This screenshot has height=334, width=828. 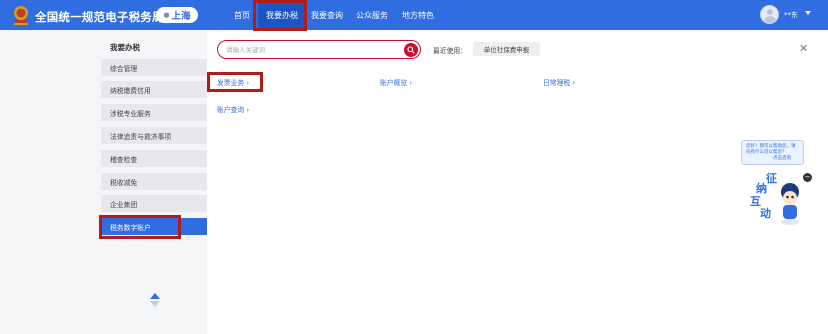 I want to click on search-icon, so click(x=411, y=50).